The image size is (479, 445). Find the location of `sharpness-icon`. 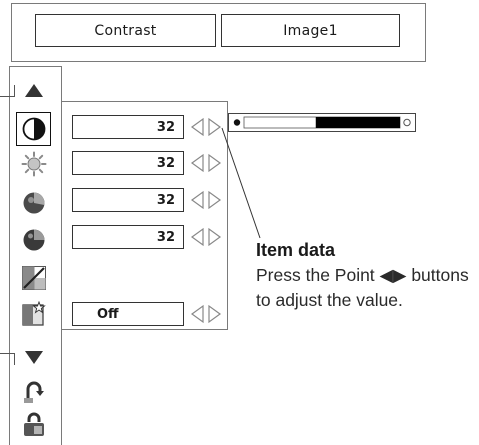

sharpness-icon is located at coordinates (34, 314).